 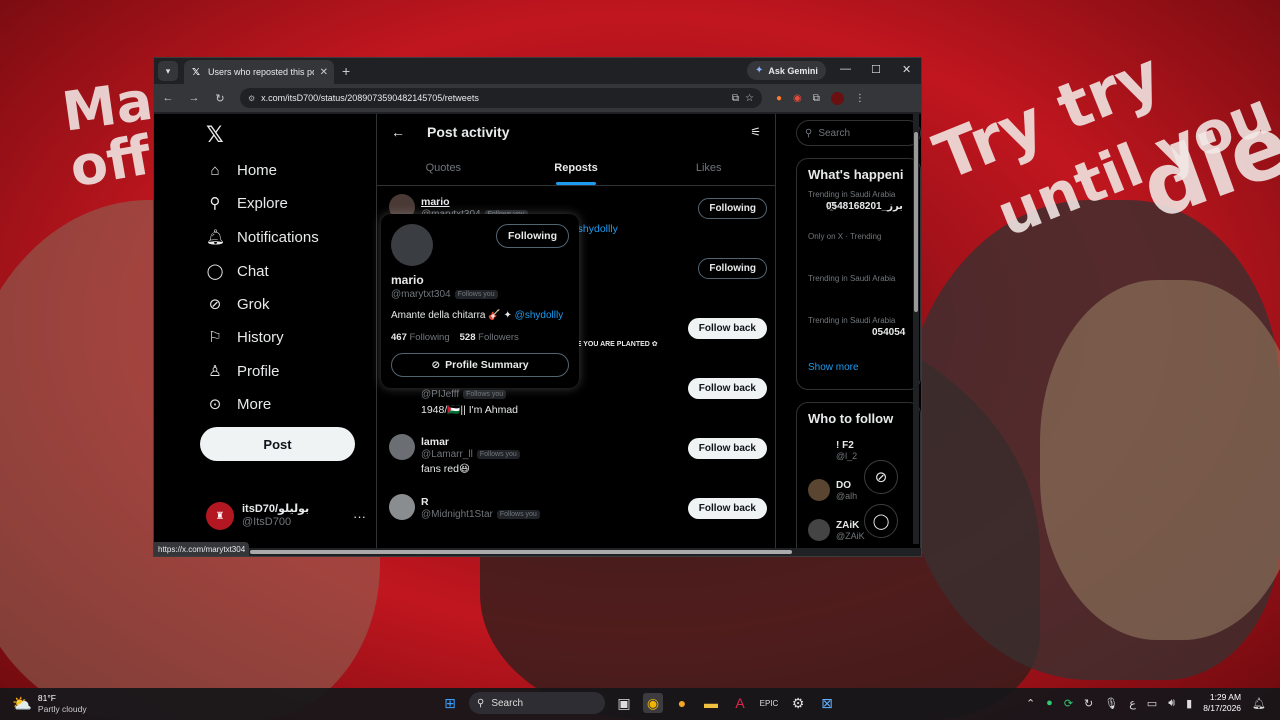 I want to click on x-logo-icon: 𝕏, so click(x=215, y=135).